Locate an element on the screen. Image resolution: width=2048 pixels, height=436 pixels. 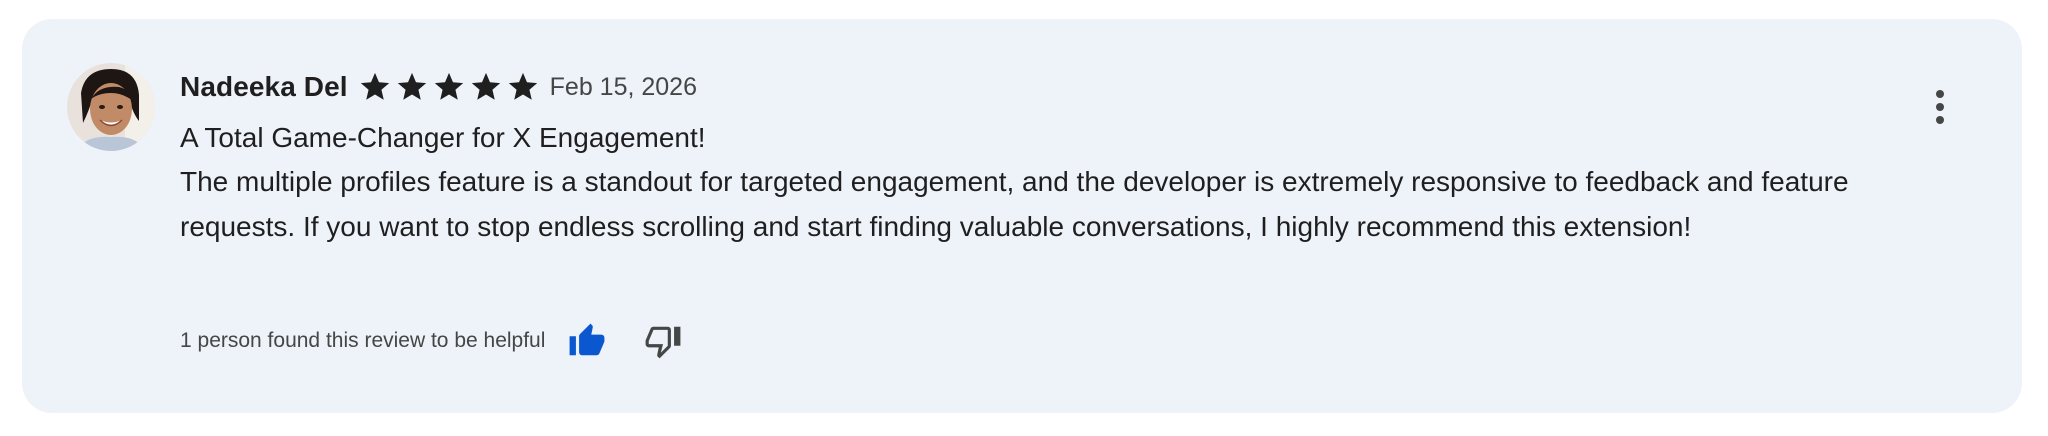
reviewer-name: Nadeeka Del is located at coordinates (264, 86).